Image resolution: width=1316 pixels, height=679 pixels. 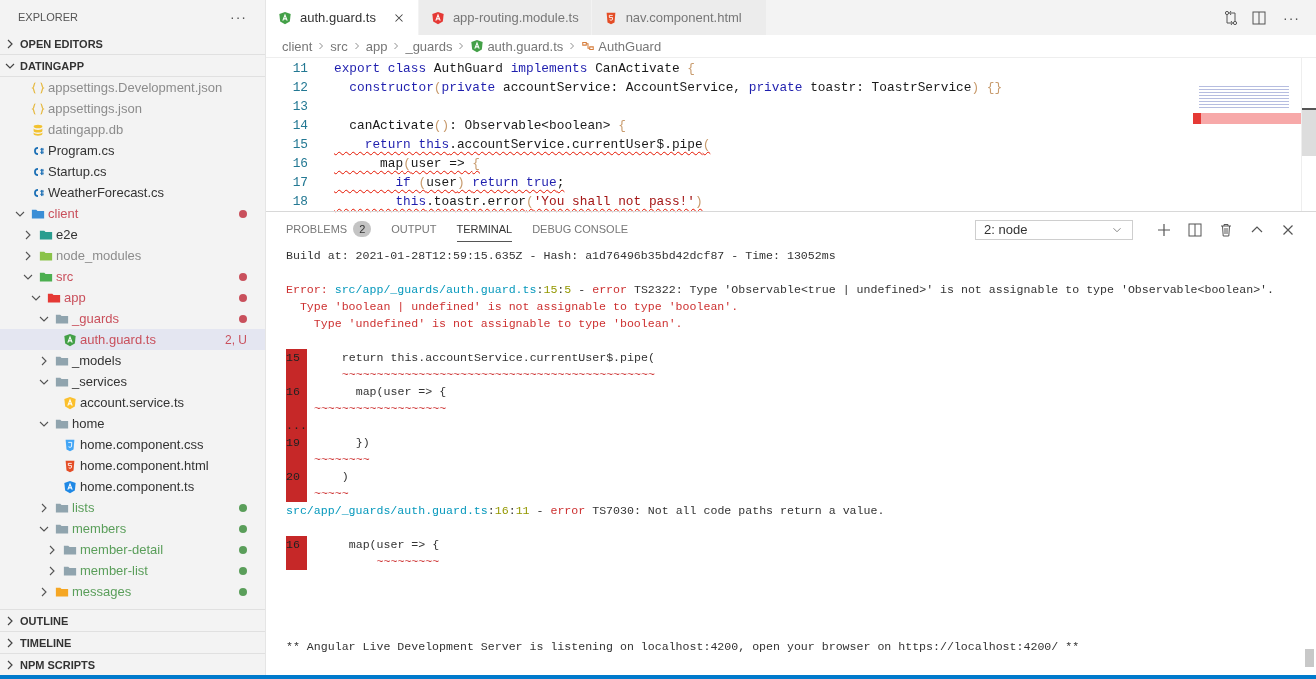 I want to click on terminal-line: return this.accountService.currentUser$.pipe(, so click(x=497, y=357).